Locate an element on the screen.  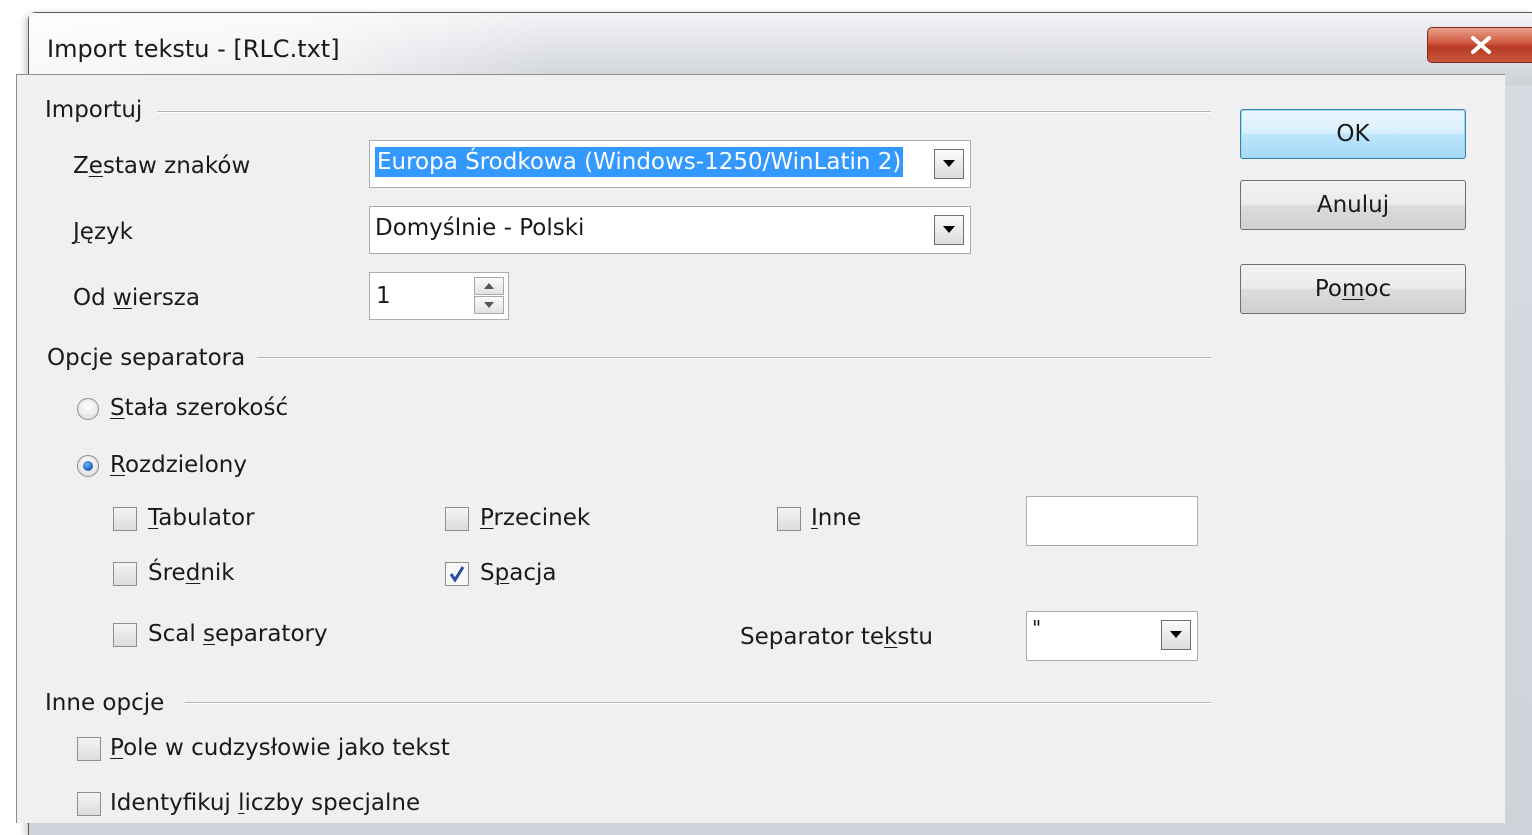
semicolon-checkbox is located at coordinates (125, 574).